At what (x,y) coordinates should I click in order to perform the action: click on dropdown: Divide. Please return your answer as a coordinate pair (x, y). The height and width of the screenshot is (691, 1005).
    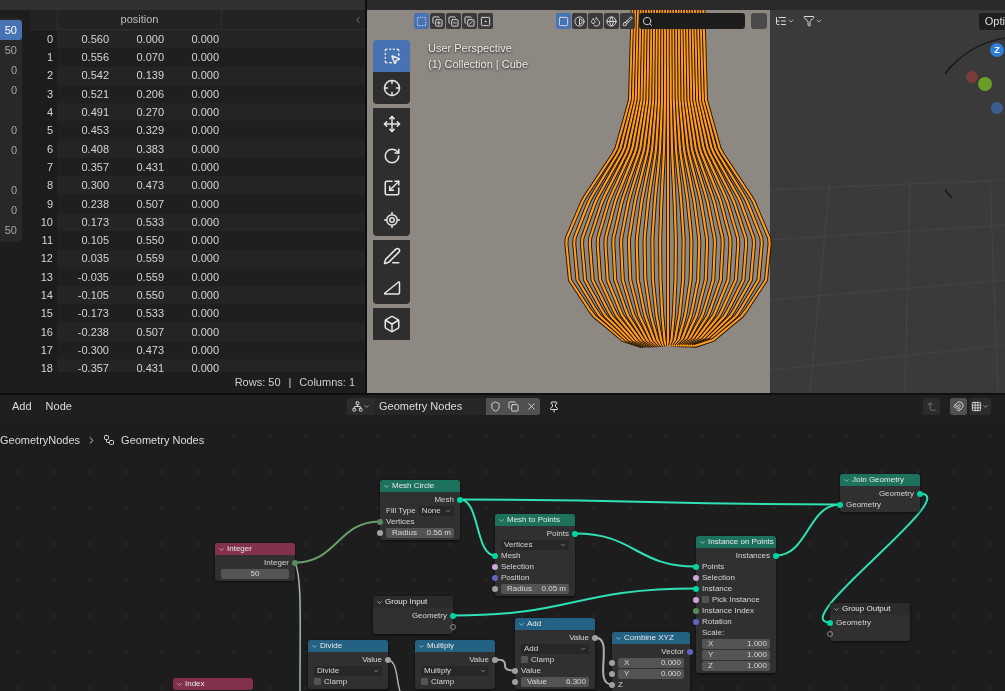
    Looking at the image, I should click on (348, 670).